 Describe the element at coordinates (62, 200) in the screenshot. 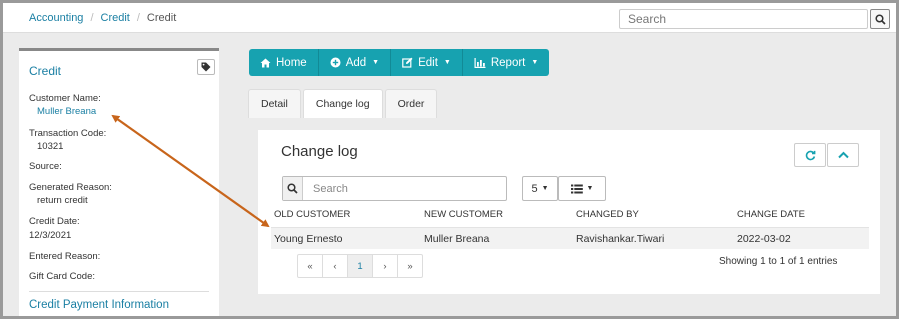

I see `generated-reason-value: return credit` at that location.